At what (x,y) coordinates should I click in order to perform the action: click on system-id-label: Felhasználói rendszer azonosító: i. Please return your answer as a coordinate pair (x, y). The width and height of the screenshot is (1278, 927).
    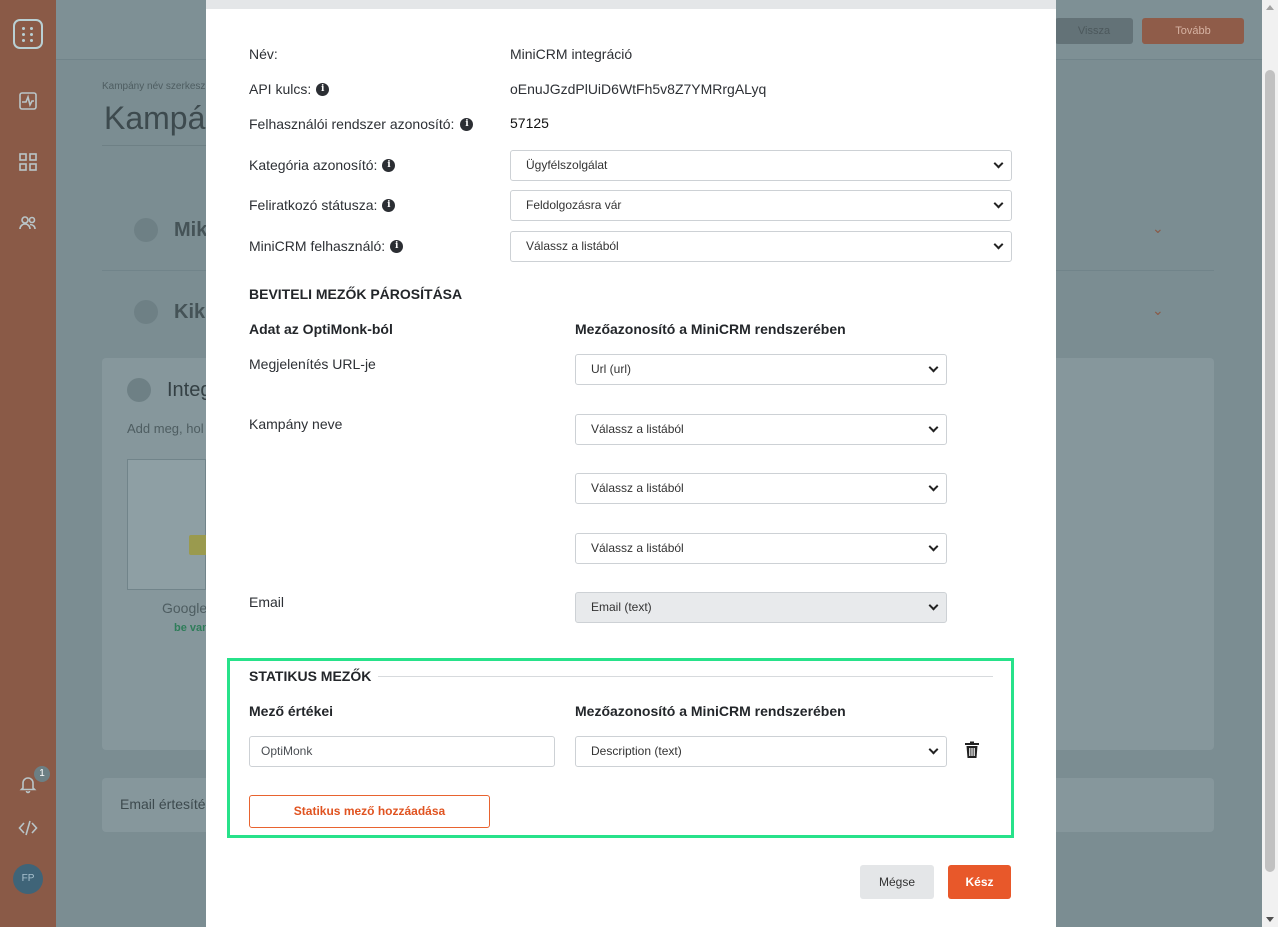
    Looking at the image, I should click on (361, 124).